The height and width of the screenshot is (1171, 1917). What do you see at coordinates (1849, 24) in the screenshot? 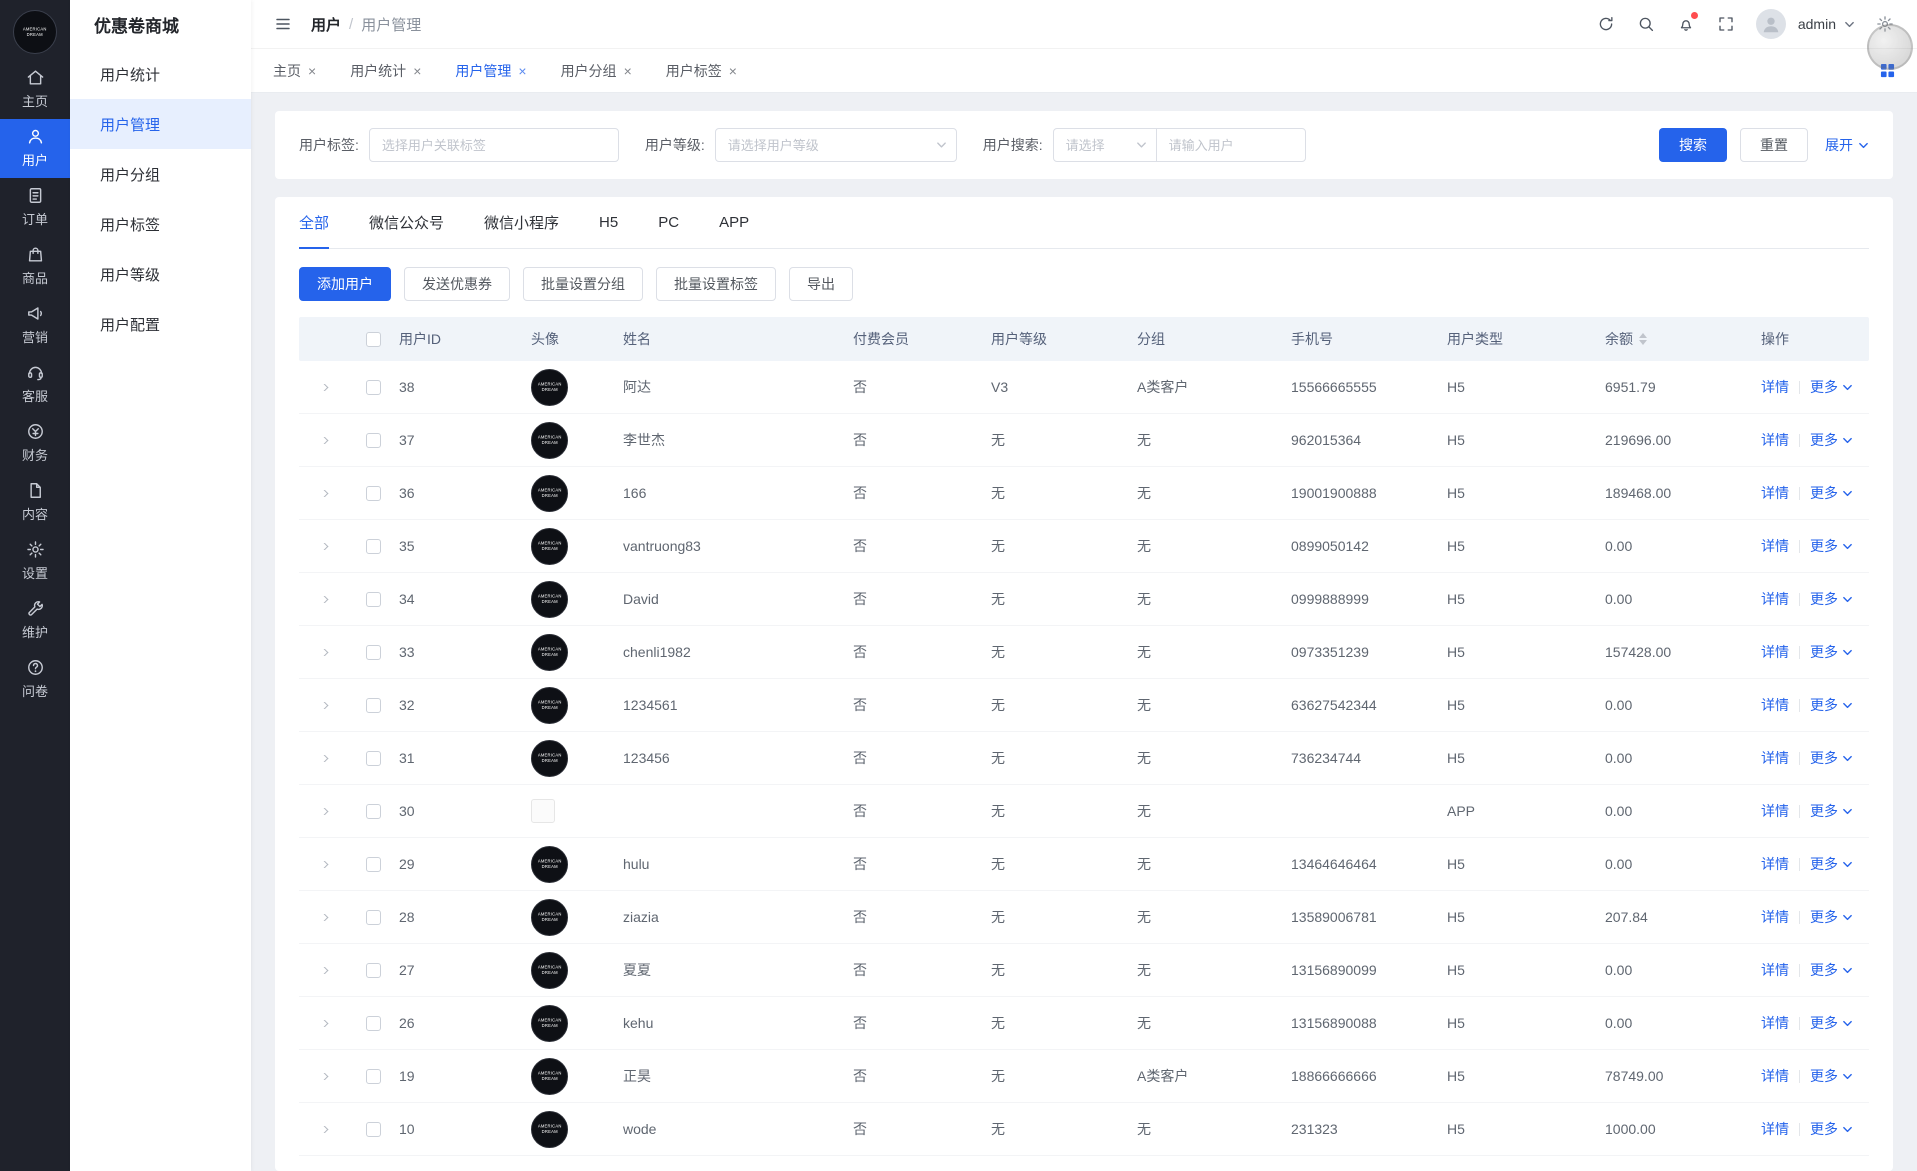
I see `user-menu-caret-icon` at bounding box center [1849, 24].